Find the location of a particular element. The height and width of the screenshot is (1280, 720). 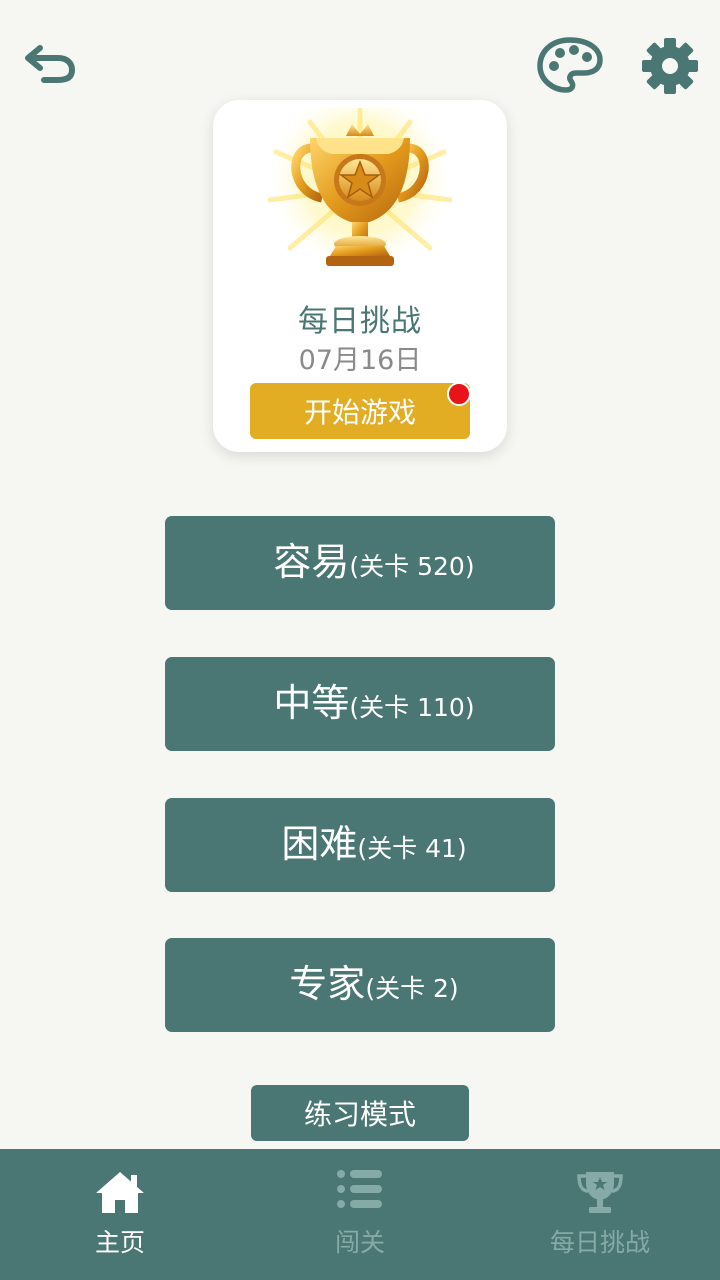

practice-mode-button: 练习模式 is located at coordinates (360, 1113).